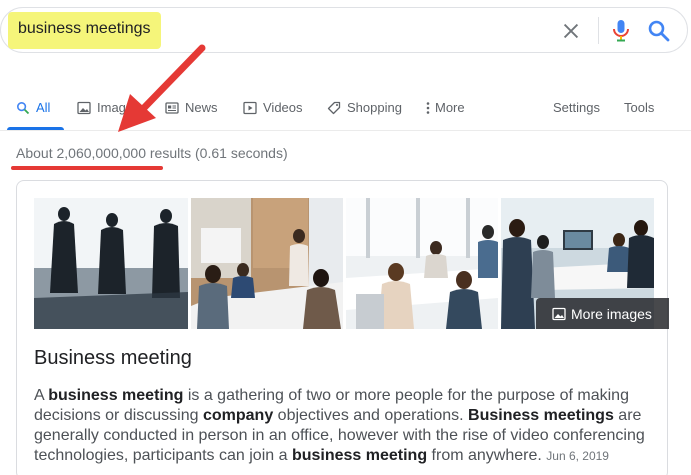 The width and height of the screenshot is (691, 475). I want to click on description-text: A, so click(41, 395).